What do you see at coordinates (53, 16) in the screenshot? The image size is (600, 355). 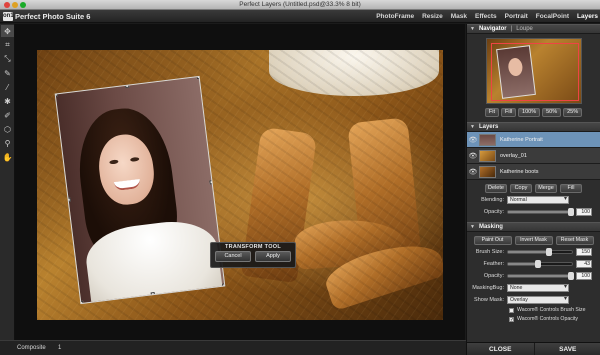 I see `app-name: Perfect Photo Suite 6` at bounding box center [53, 16].